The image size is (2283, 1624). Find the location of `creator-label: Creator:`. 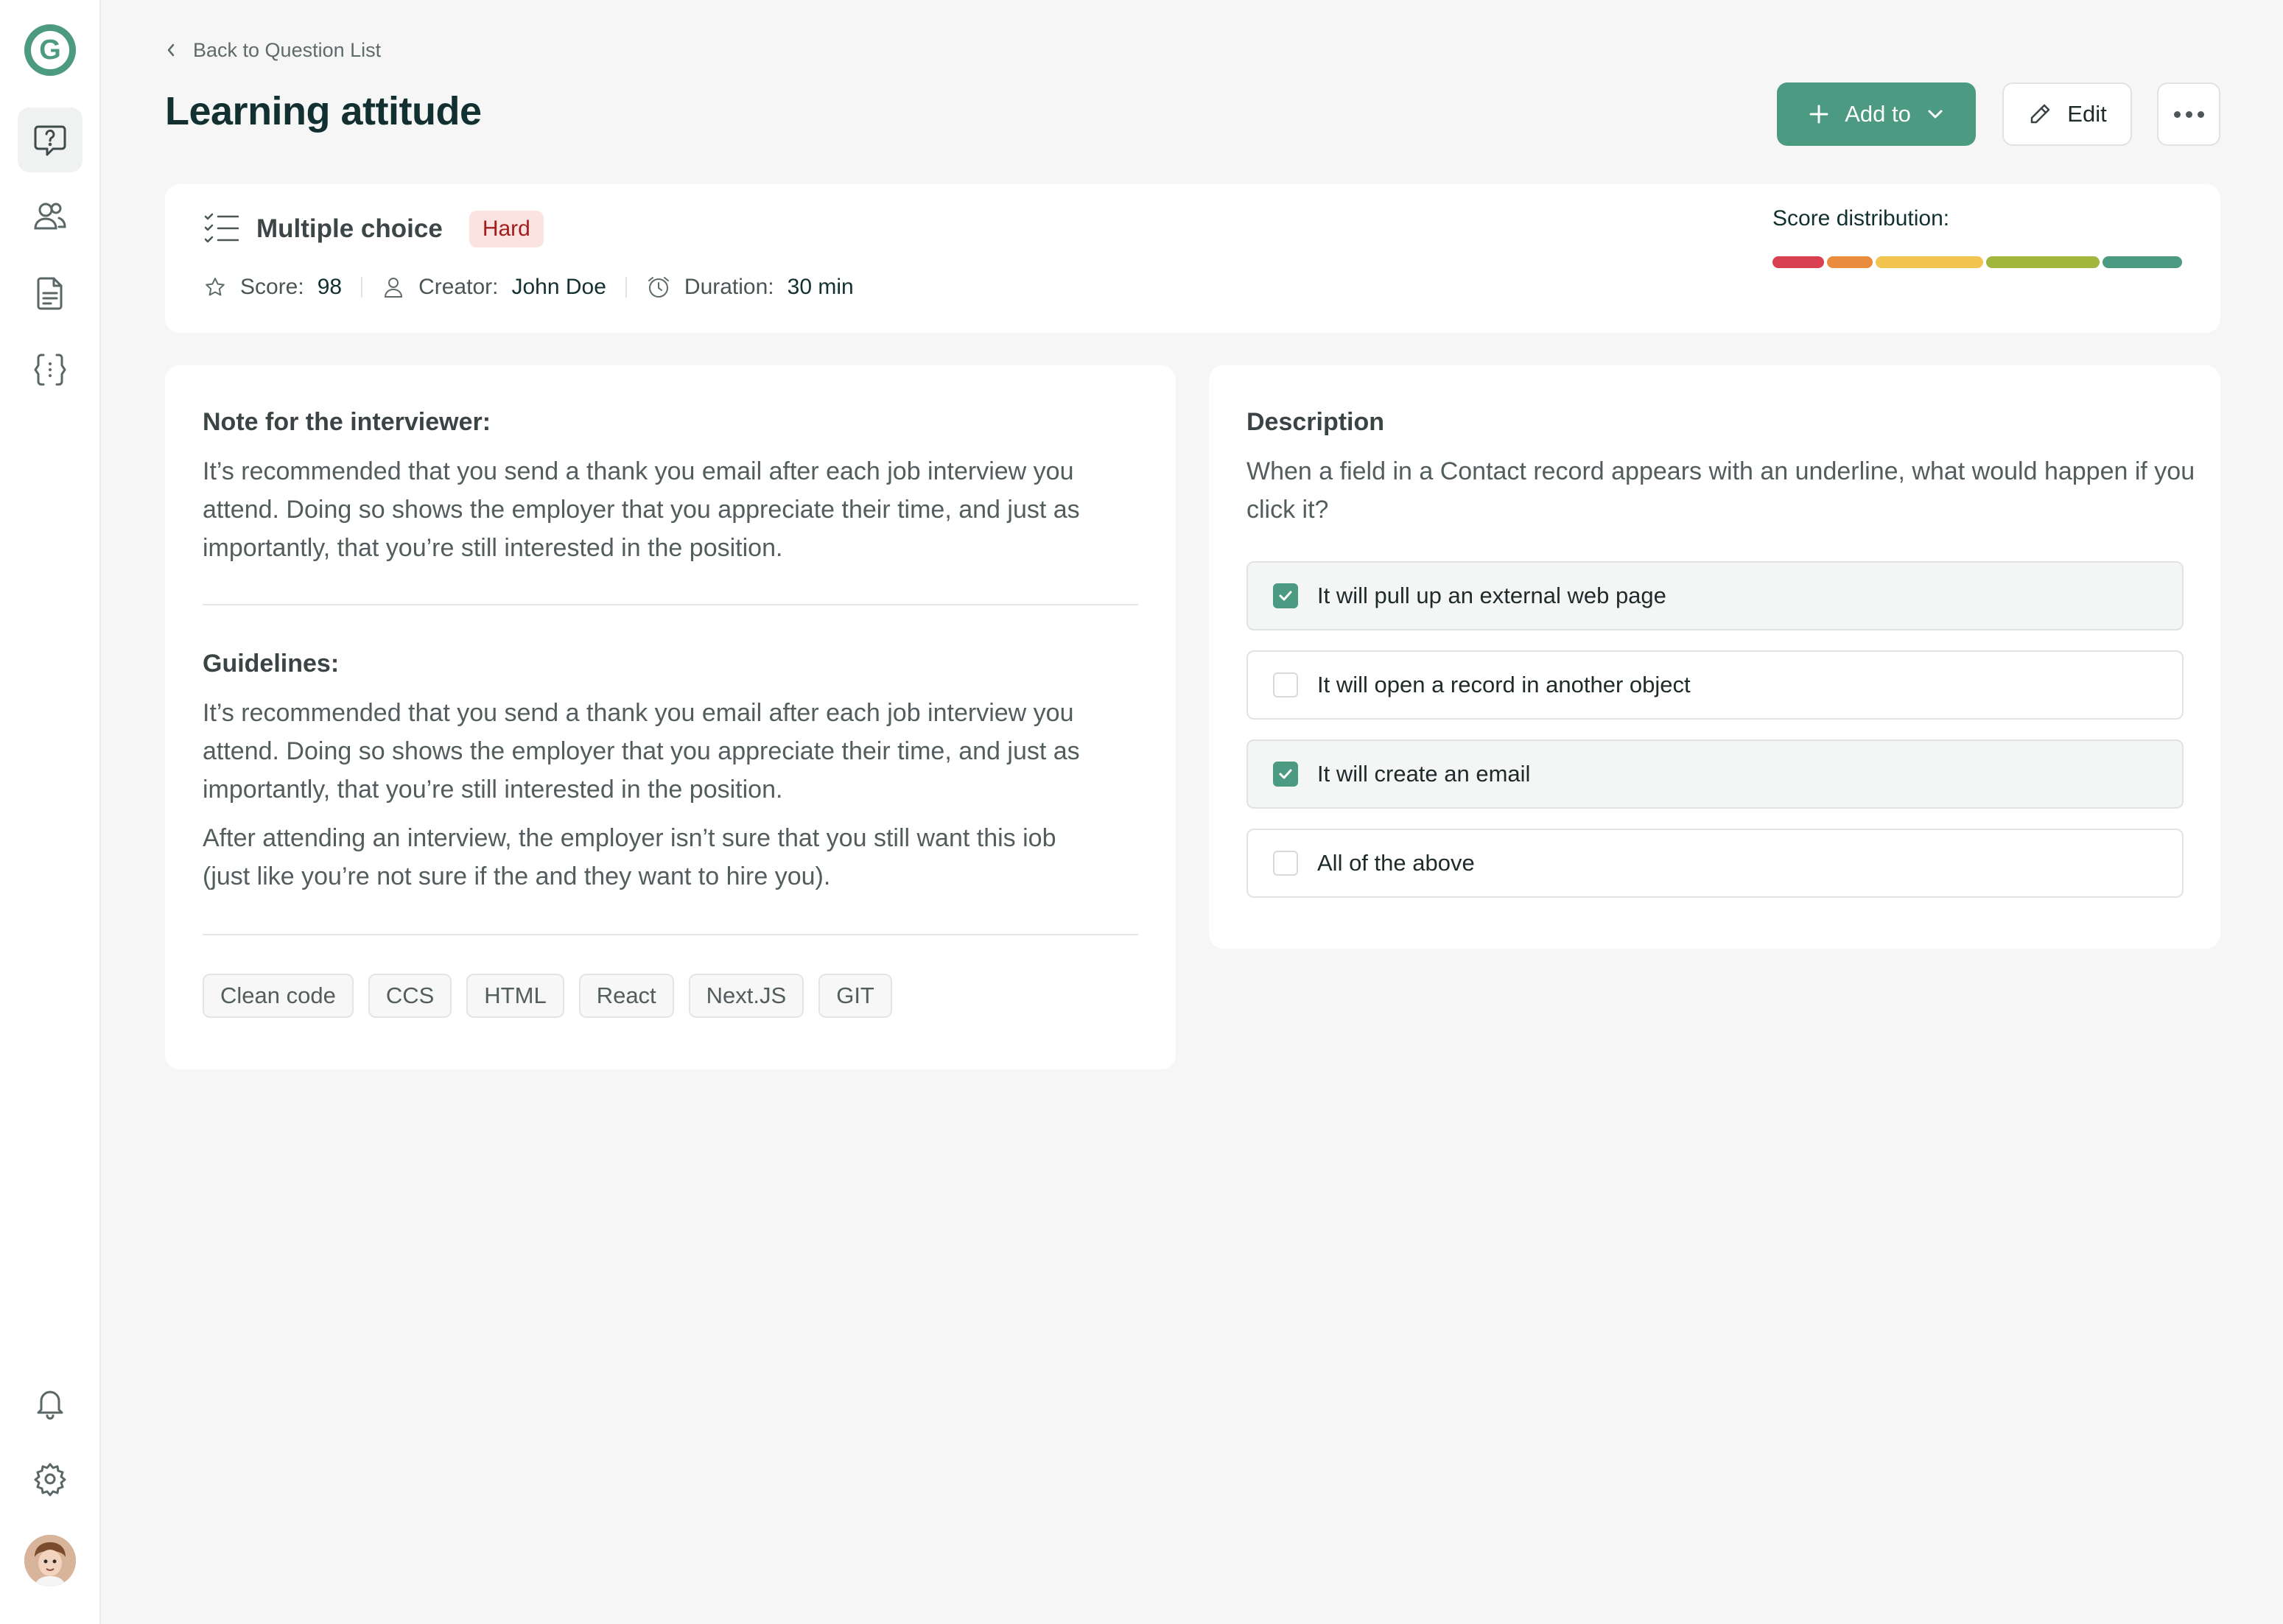

creator-label: Creator: is located at coordinates (458, 287).